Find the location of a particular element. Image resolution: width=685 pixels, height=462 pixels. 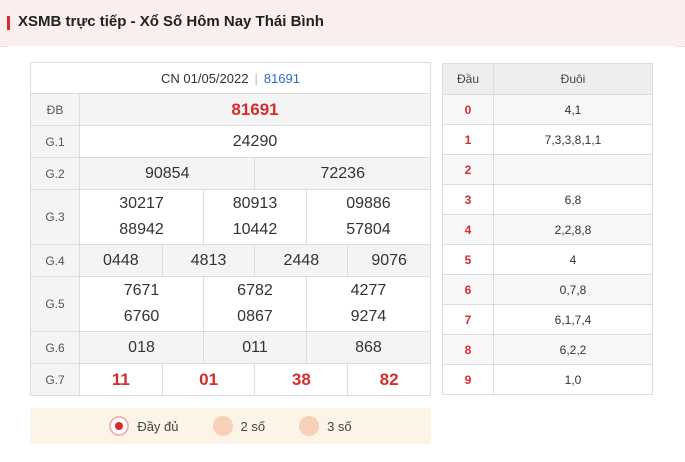

prize-g5-value: 6760 is located at coordinates (141, 316).